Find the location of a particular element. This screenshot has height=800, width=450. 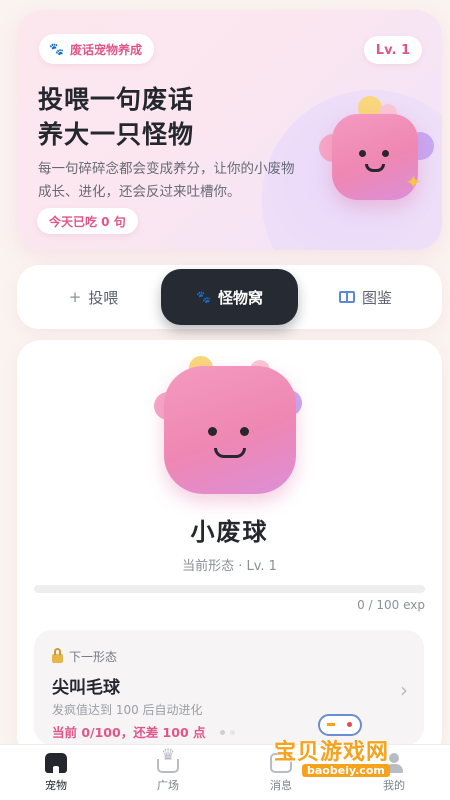

pet-stage: 当前形态 · Lv. 1 is located at coordinates (229, 566).